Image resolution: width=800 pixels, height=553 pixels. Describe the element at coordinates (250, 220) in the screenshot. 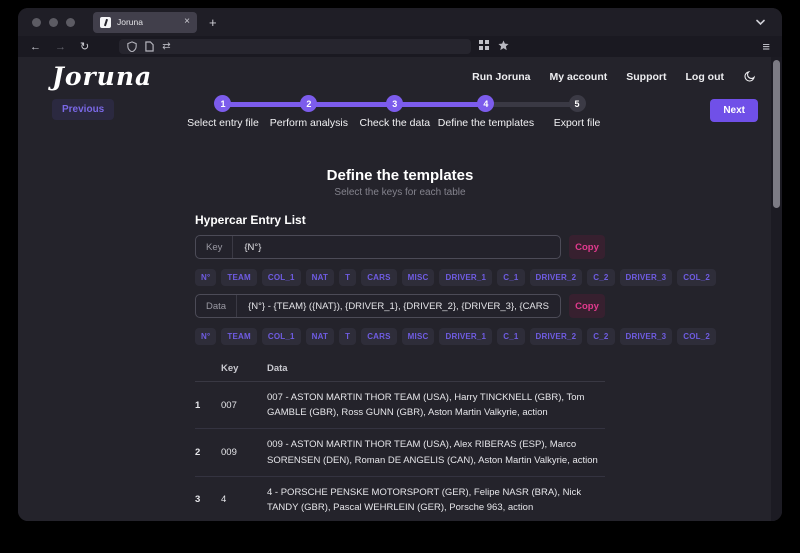

I see `section-title: Hypercar Entry List` at that location.